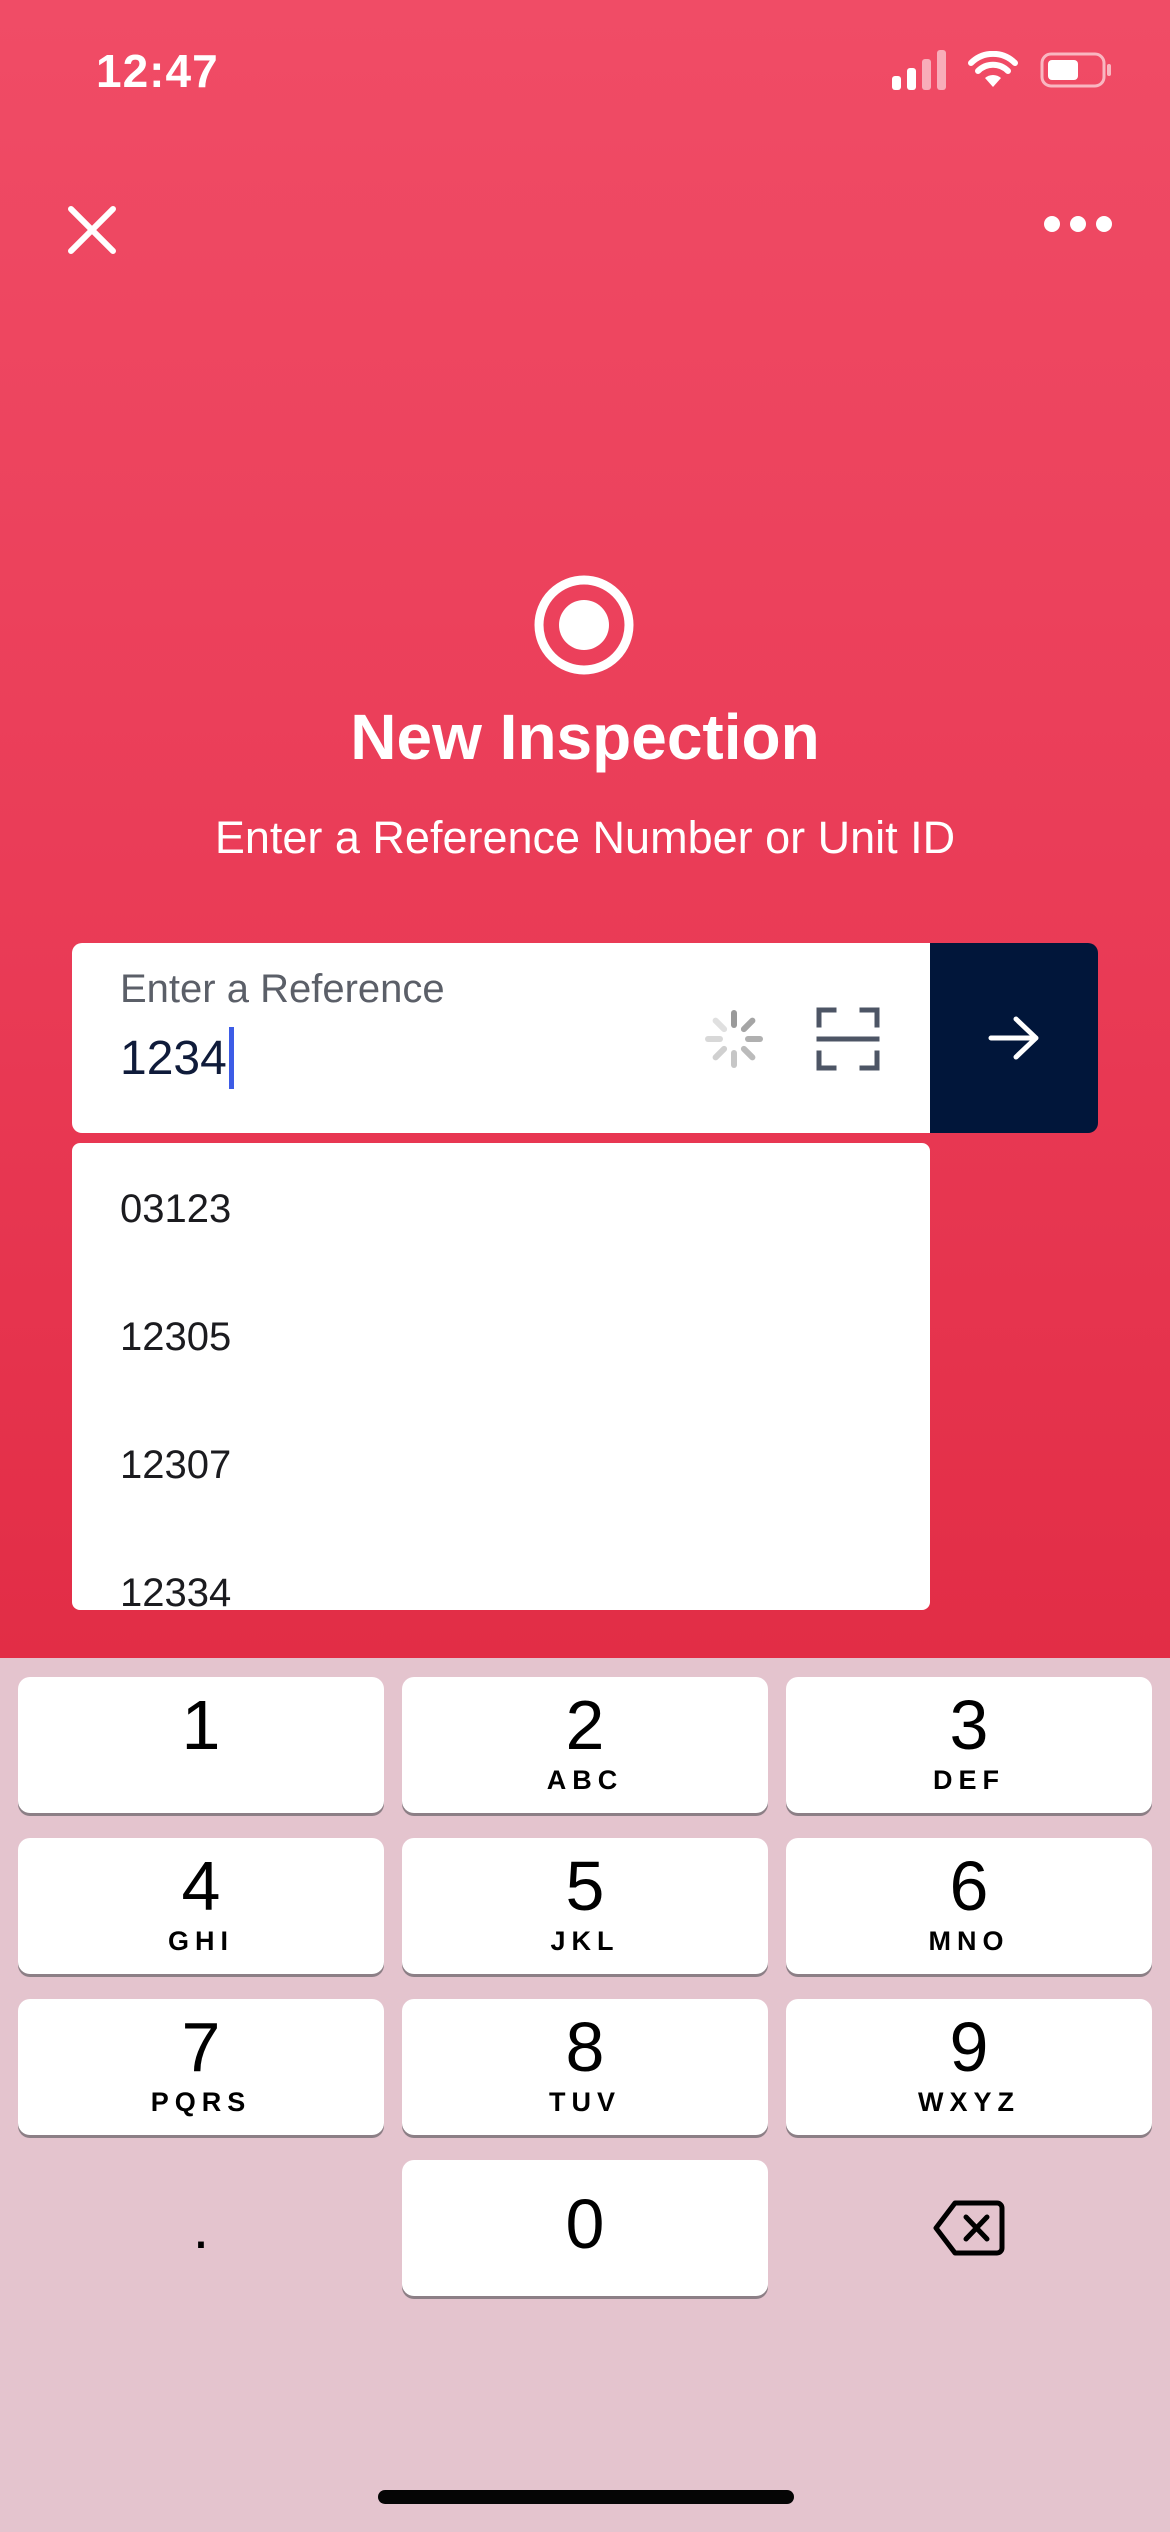 This screenshot has height=2532, width=1170. I want to click on key-2: 2 ABC, so click(585, 1745).